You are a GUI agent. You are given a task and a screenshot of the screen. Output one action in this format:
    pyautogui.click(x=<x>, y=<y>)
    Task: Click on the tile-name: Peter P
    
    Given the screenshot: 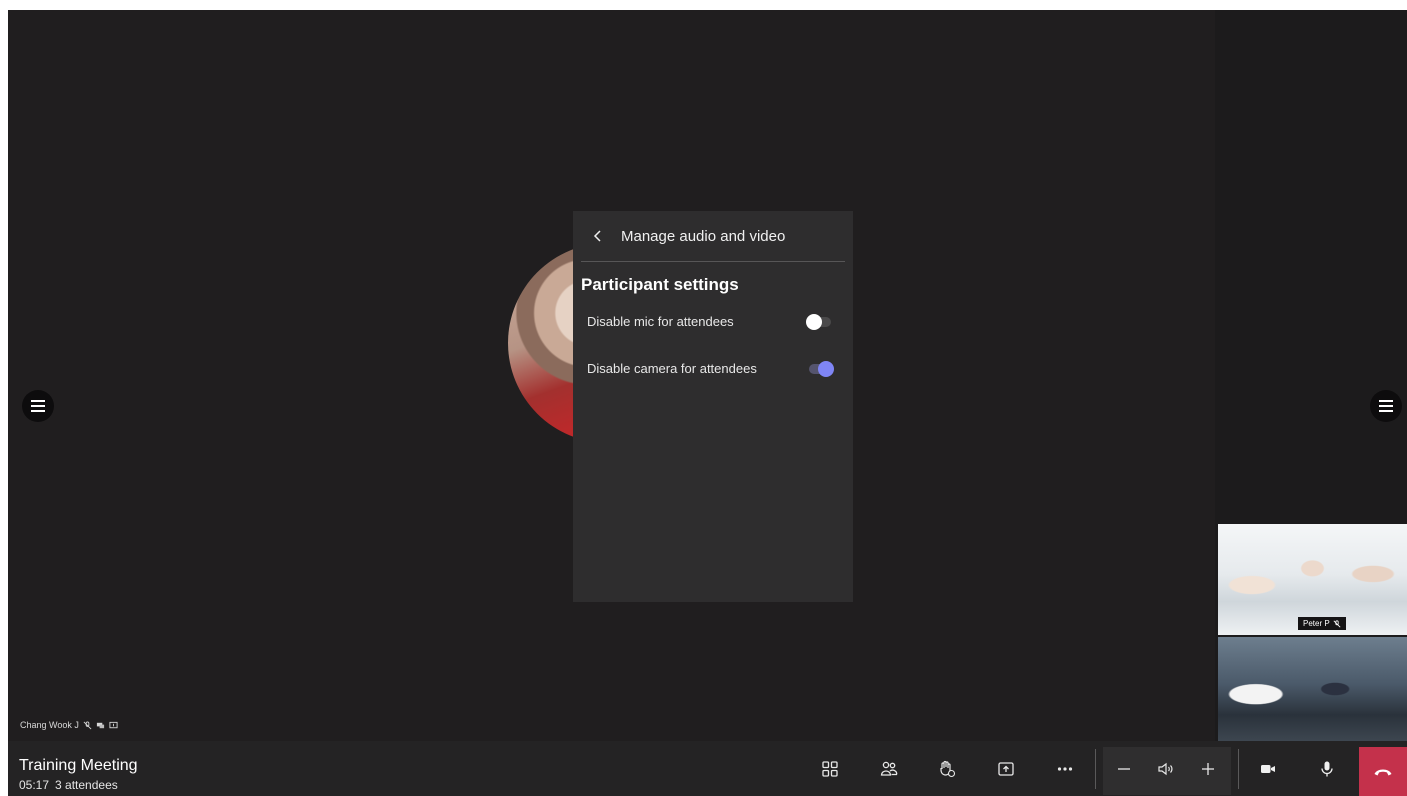 What is the action you would take?
    pyautogui.click(x=1316, y=623)
    